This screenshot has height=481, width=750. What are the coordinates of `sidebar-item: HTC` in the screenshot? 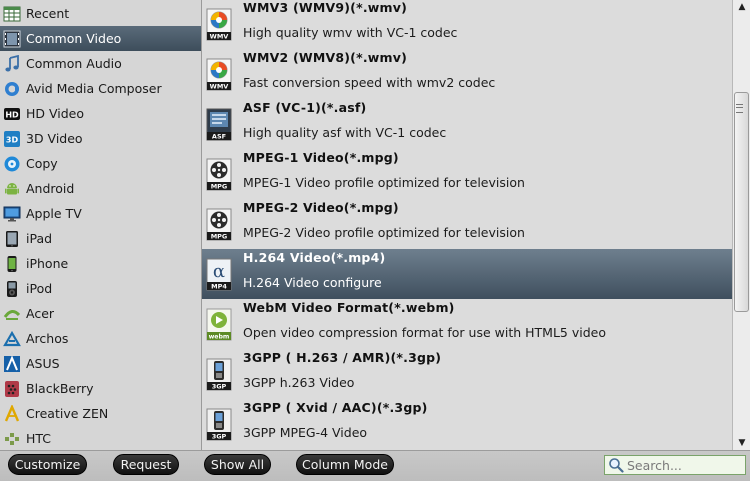 It's located at (100, 438).